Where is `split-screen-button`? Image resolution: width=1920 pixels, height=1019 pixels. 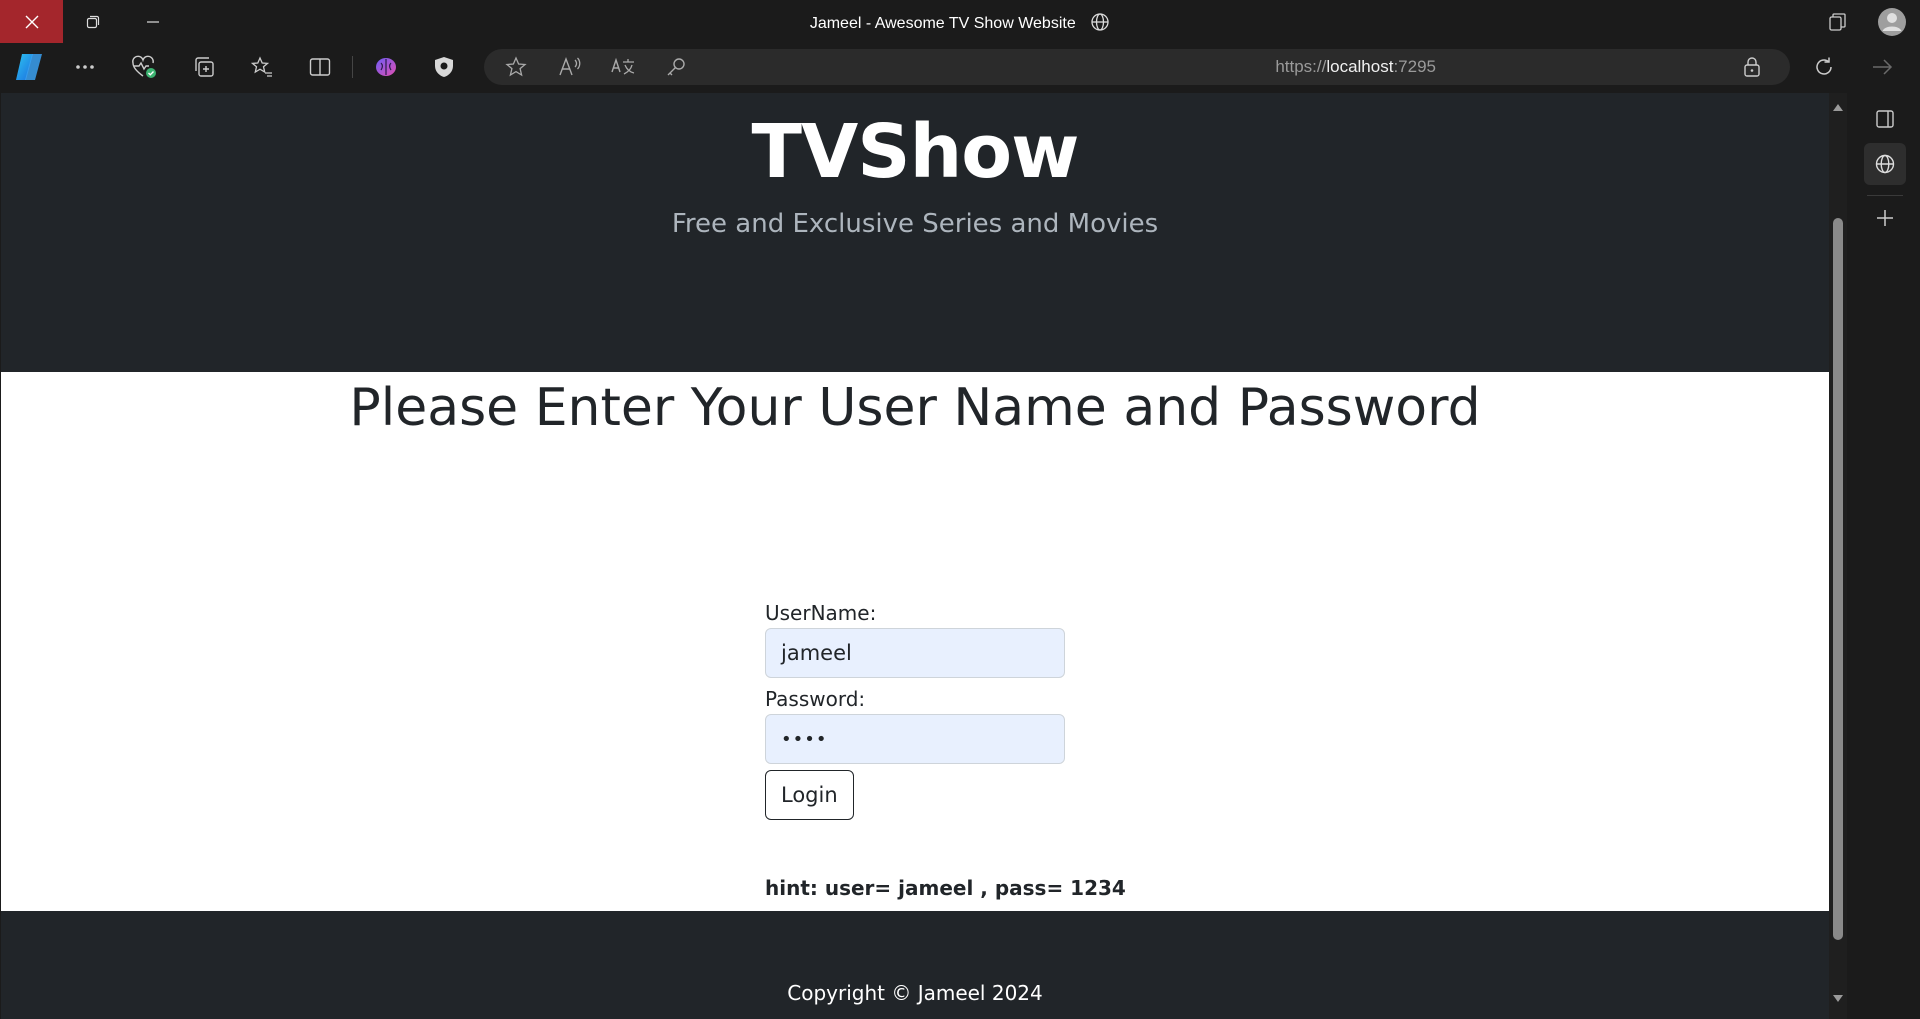
split-screen-button is located at coordinates (320, 67).